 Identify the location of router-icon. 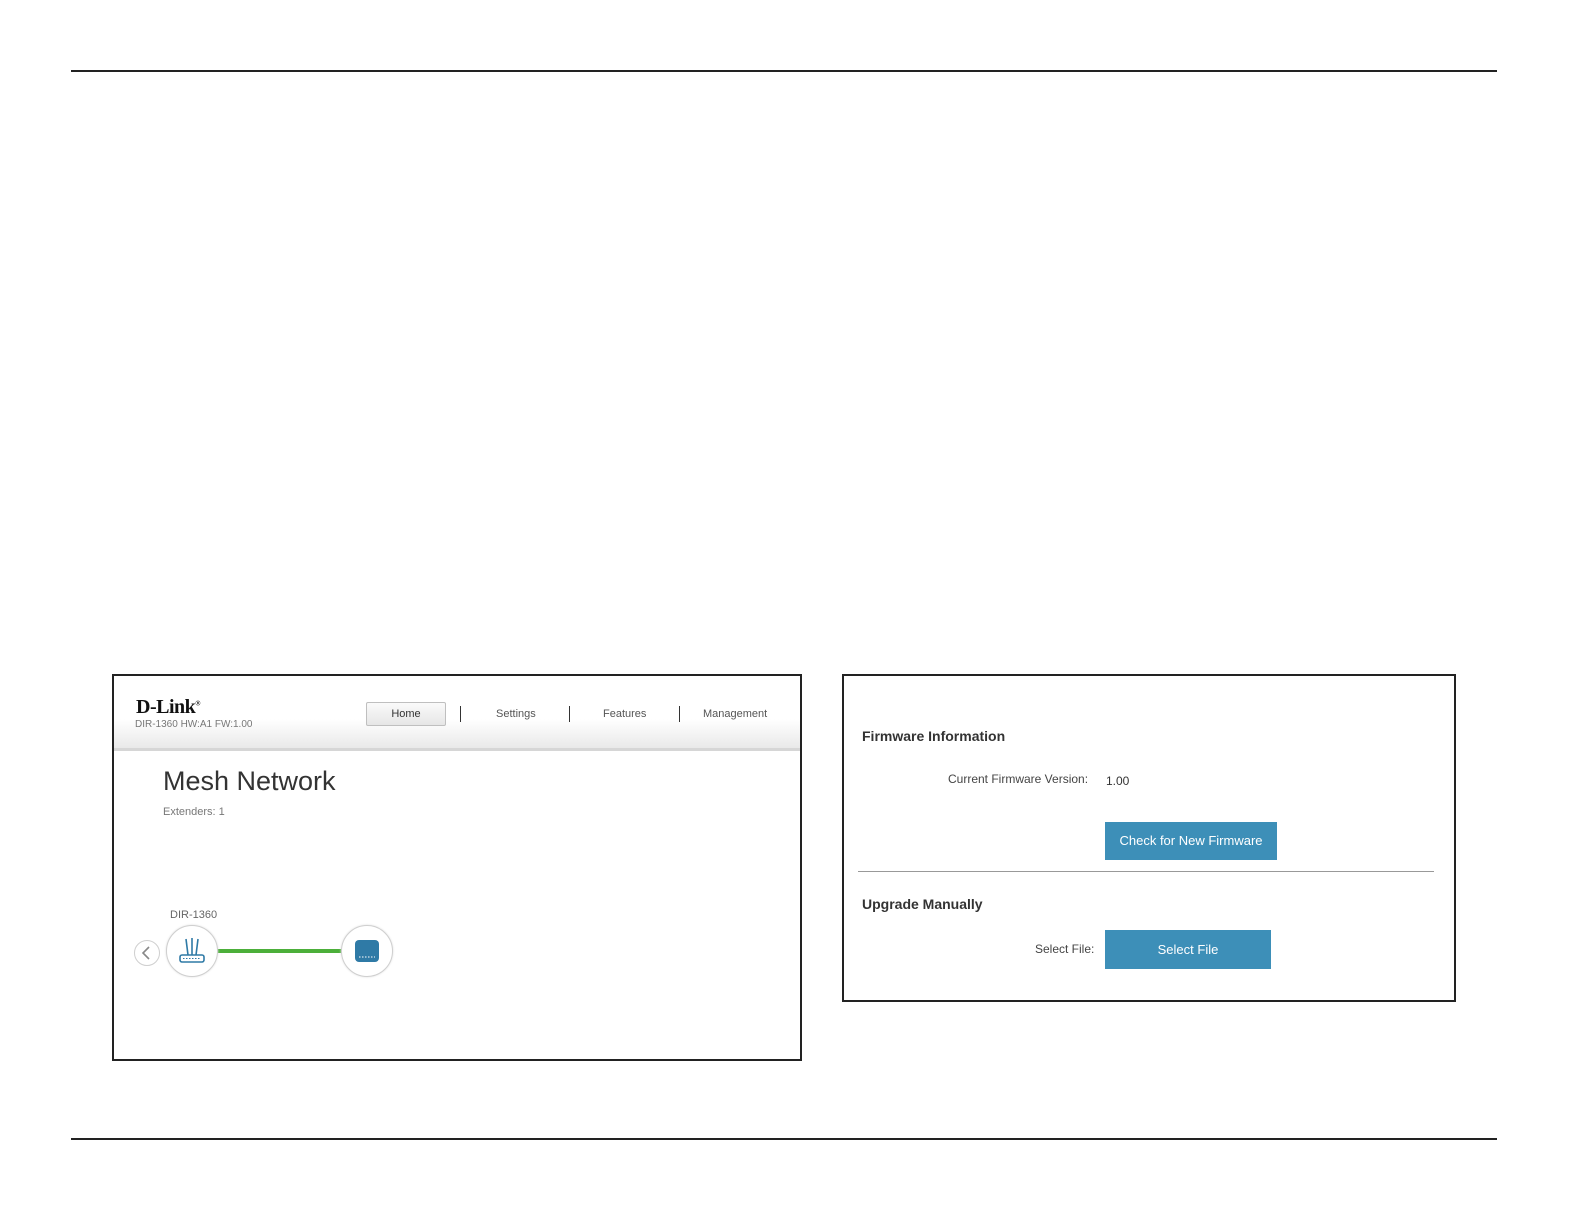
(192, 950).